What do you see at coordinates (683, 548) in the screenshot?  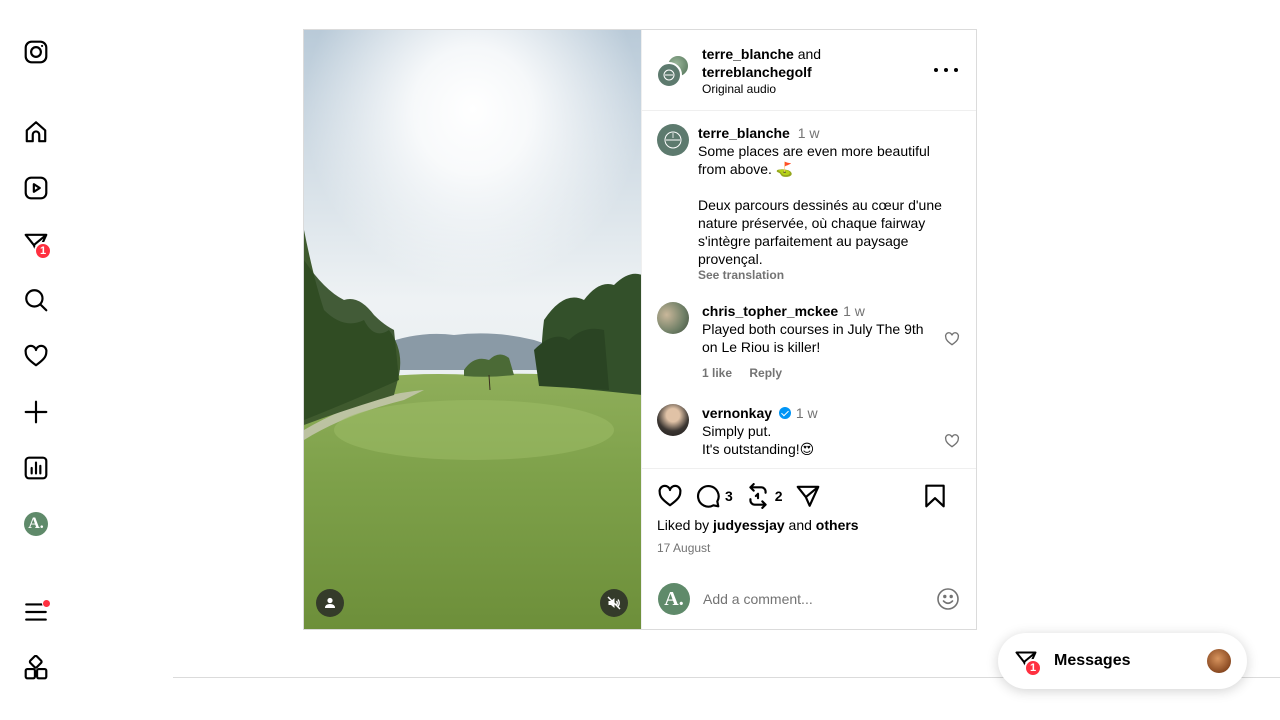 I see `post-date: 17 August` at bounding box center [683, 548].